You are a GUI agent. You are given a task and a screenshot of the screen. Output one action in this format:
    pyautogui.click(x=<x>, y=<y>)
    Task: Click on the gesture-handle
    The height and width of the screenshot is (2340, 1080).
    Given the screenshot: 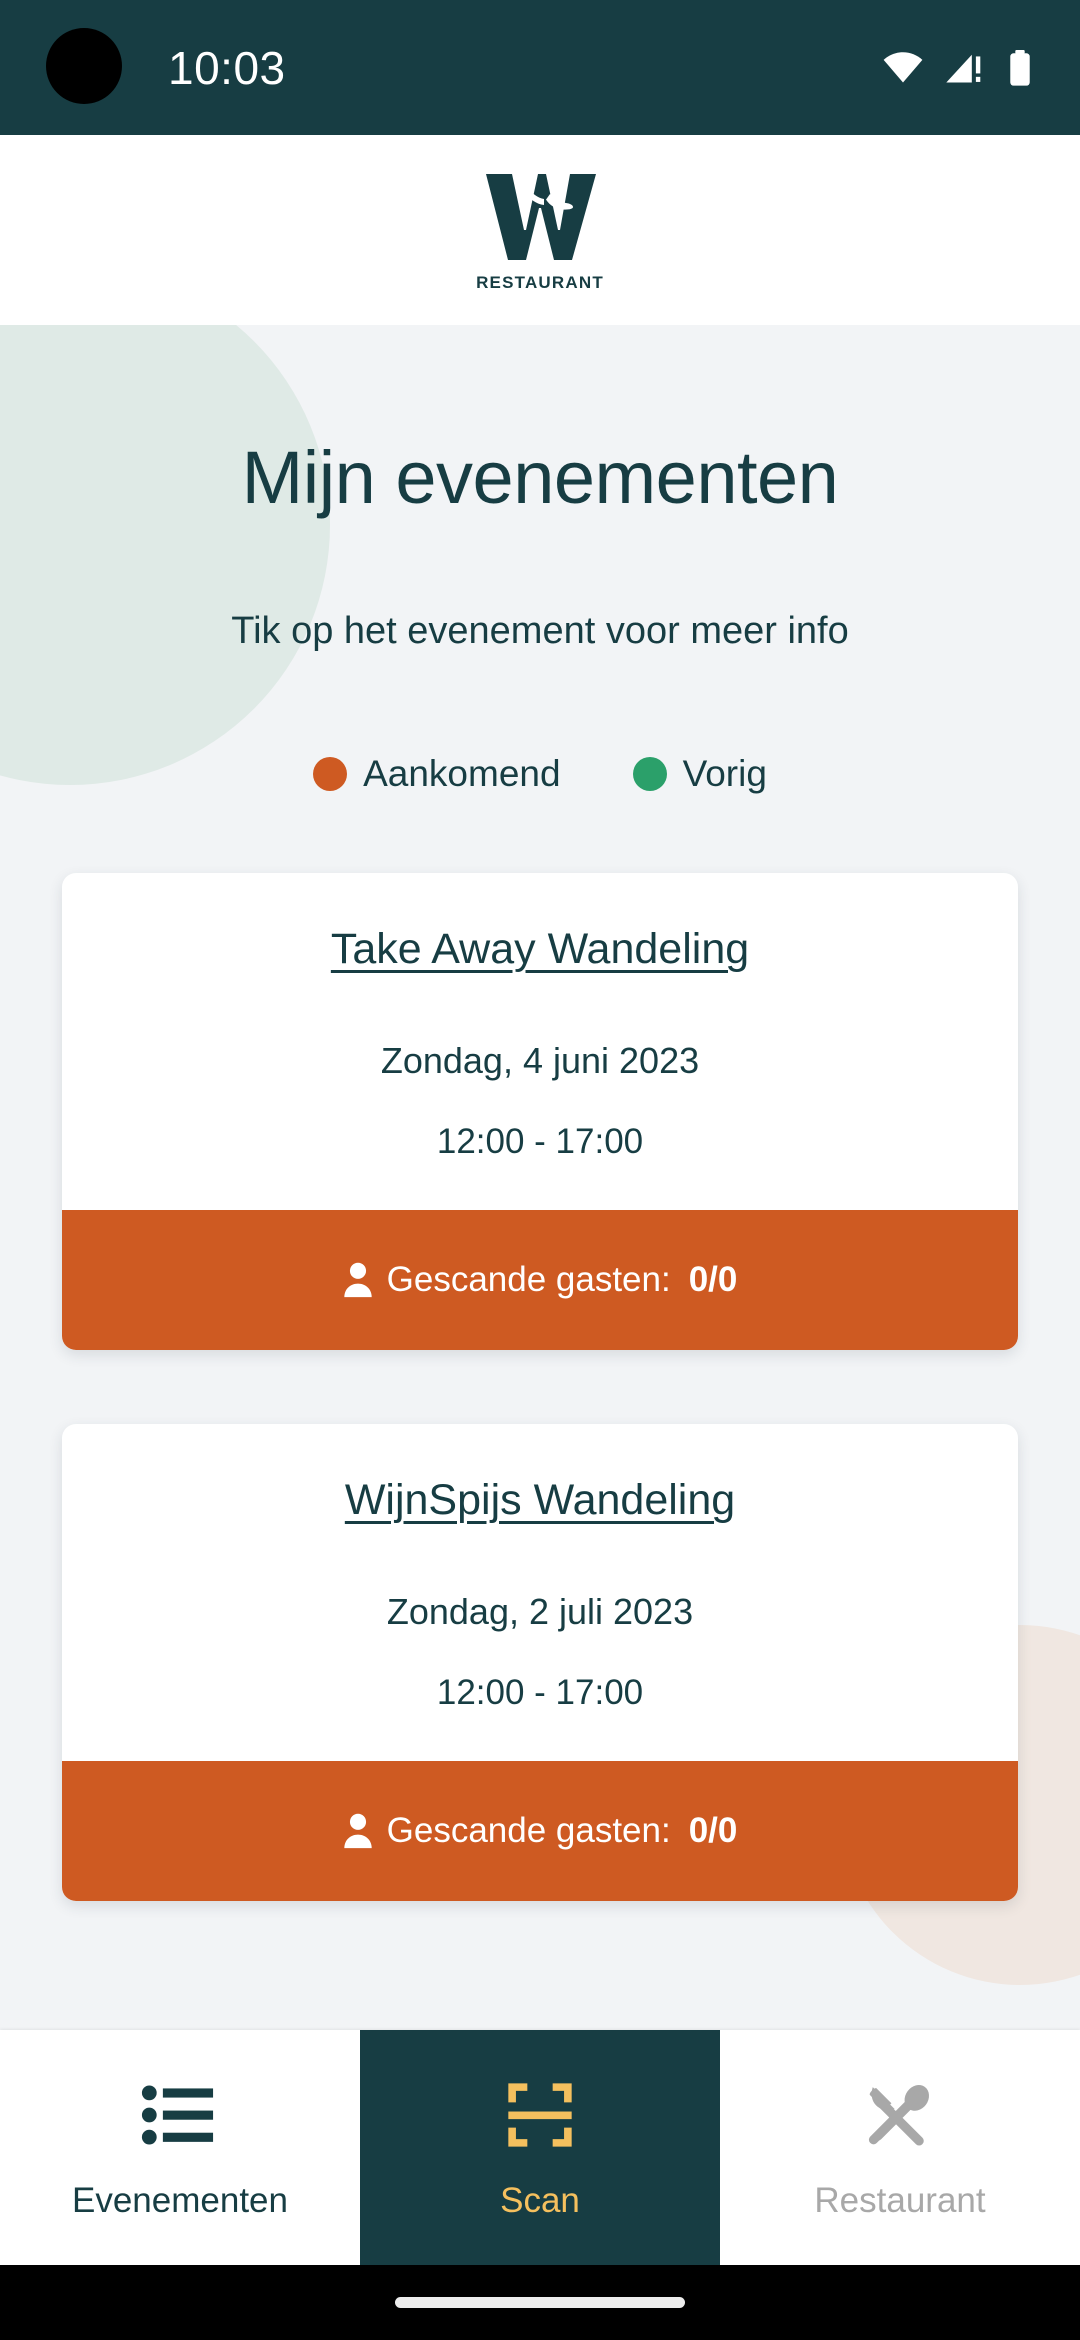 What is the action you would take?
    pyautogui.click(x=540, y=2302)
    